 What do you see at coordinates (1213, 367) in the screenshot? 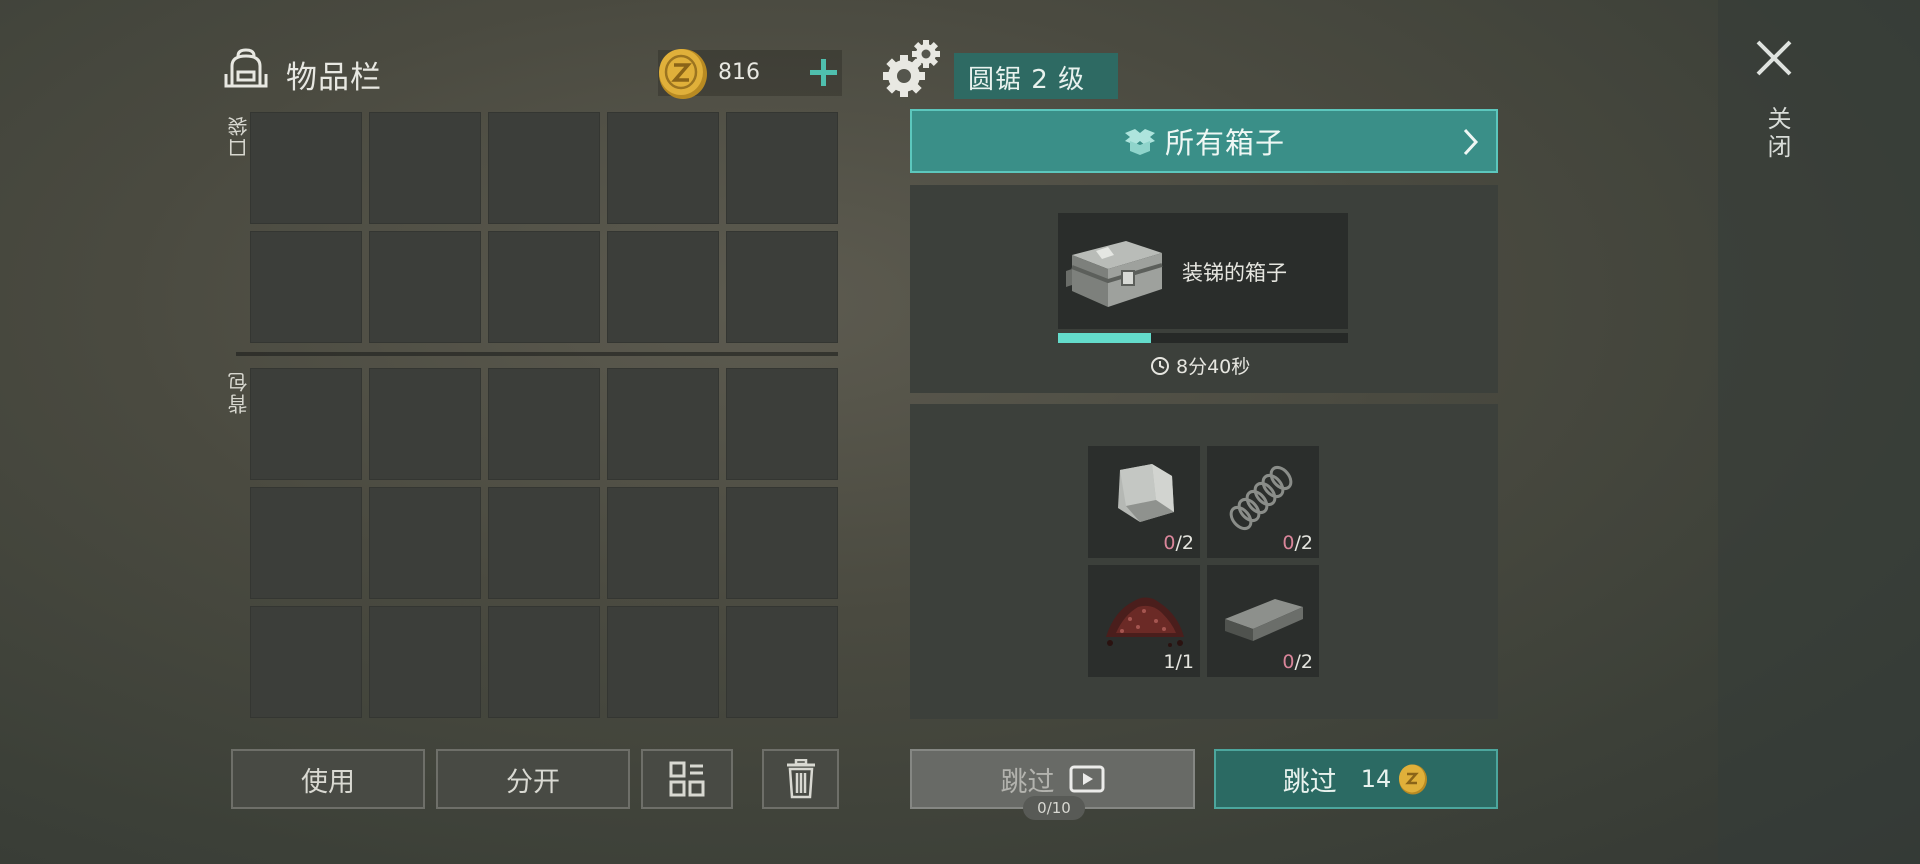
I see `time-left: 8分40秒` at bounding box center [1213, 367].